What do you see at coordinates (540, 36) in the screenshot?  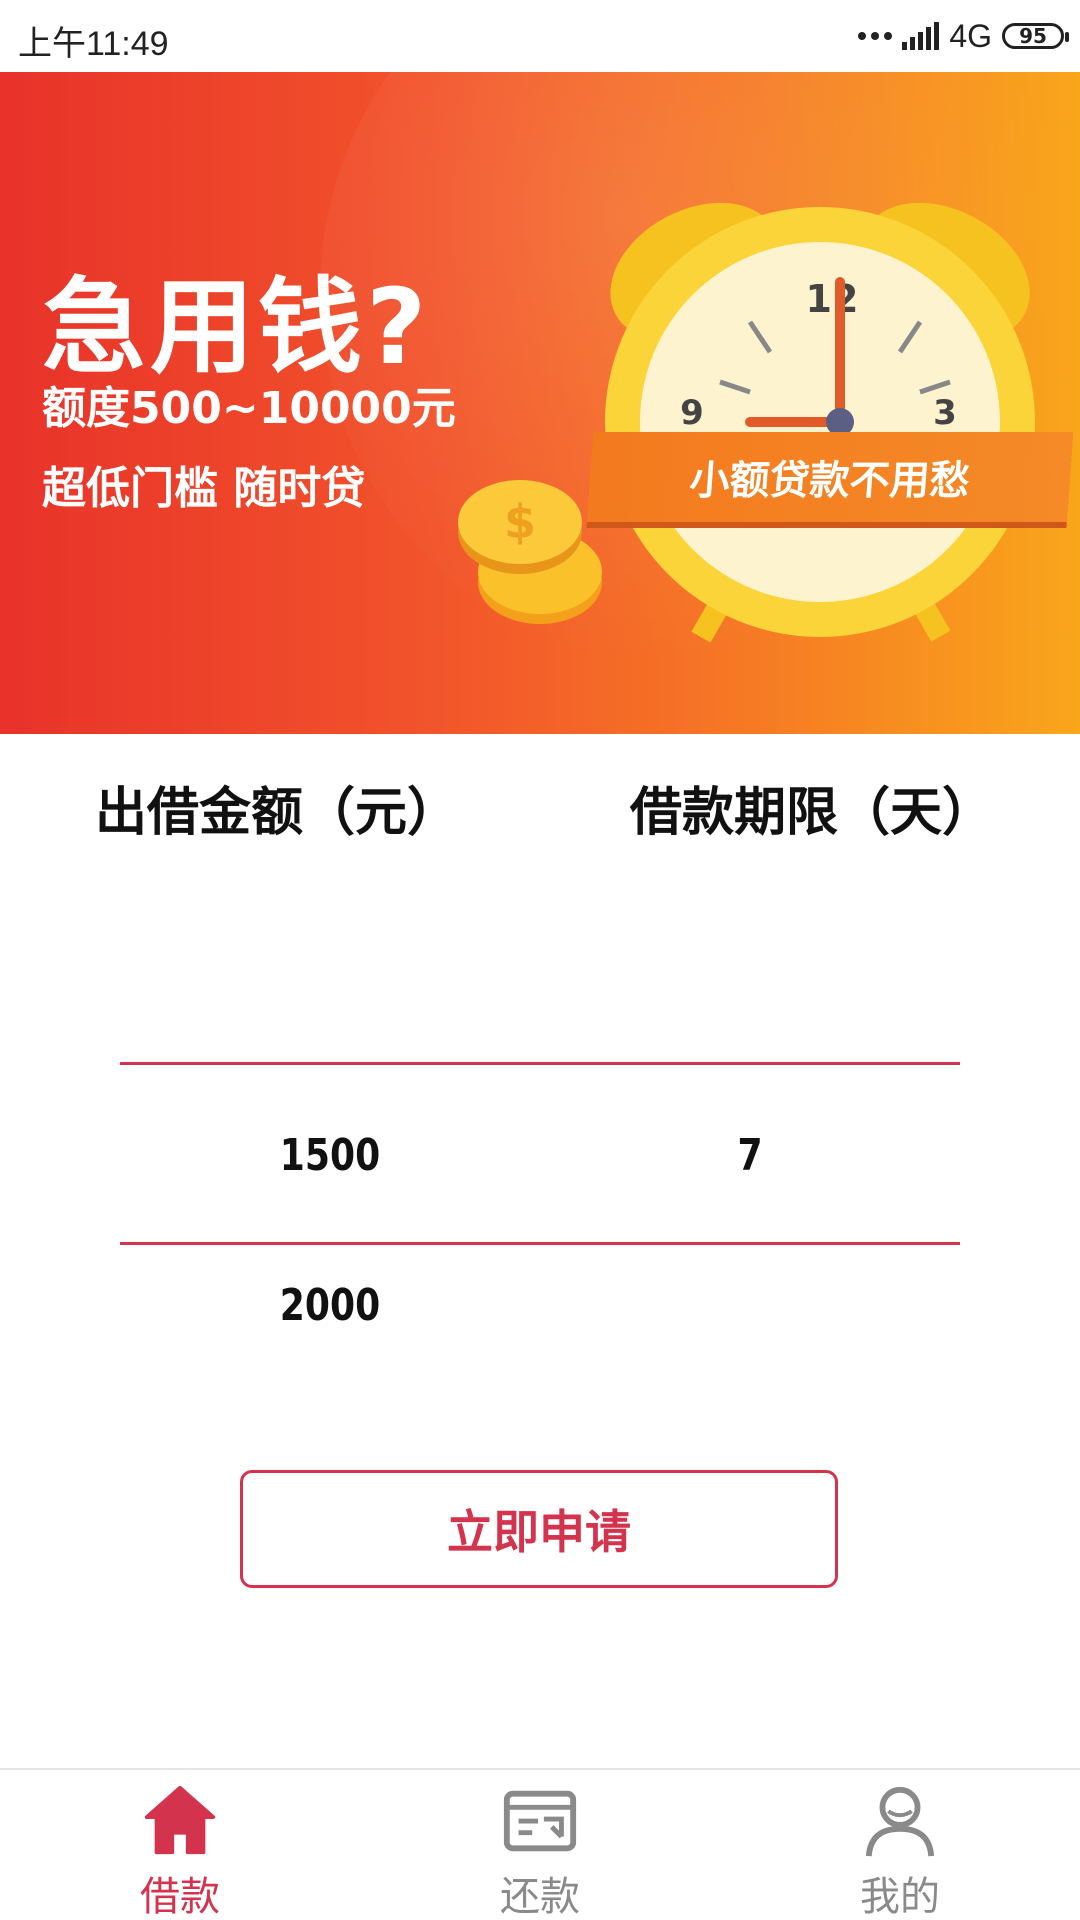 I see `status-bar: 上午11:49 4G 95` at bounding box center [540, 36].